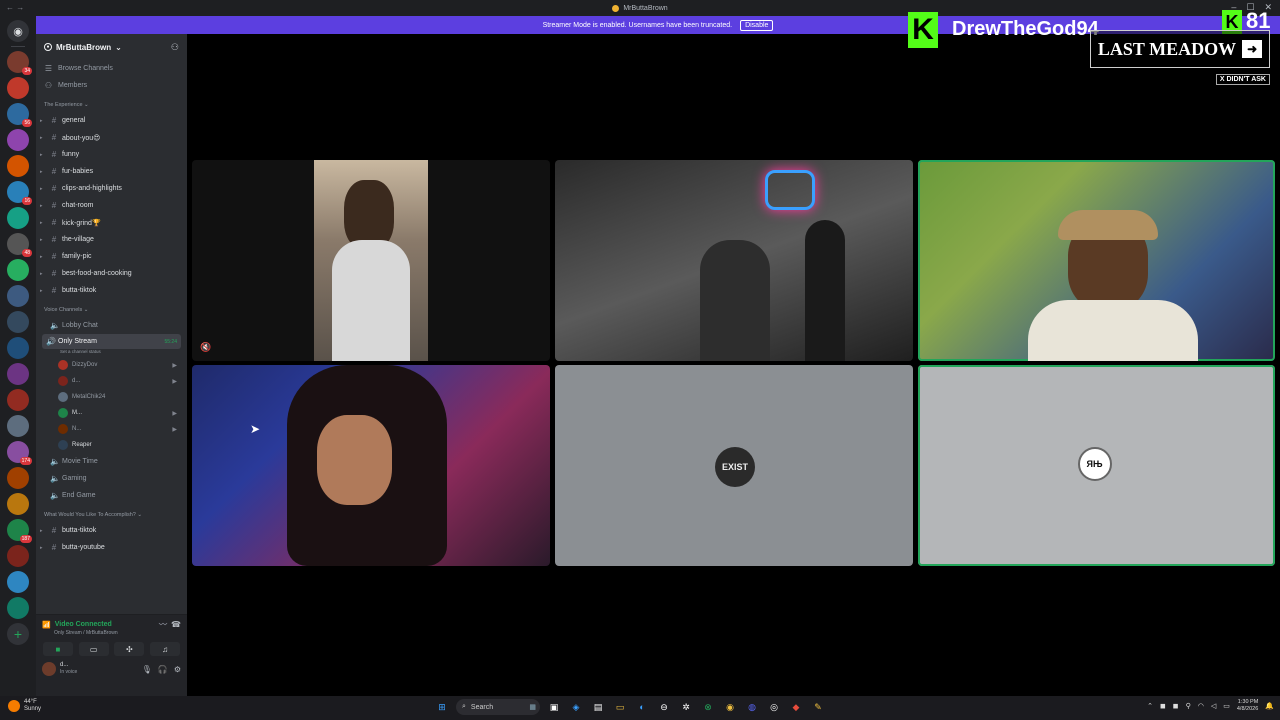  What do you see at coordinates (442, 707) in the screenshot?
I see `windows-start-icon: ⊞` at bounding box center [442, 707].